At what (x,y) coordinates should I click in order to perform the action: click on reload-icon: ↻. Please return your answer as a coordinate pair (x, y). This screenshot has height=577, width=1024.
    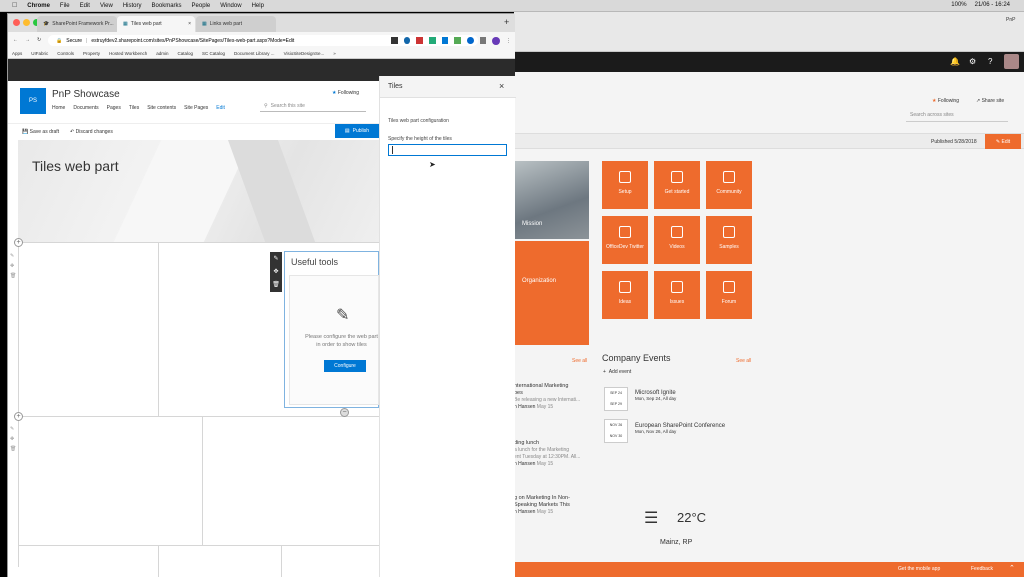
    Looking at the image, I should click on (39, 40).